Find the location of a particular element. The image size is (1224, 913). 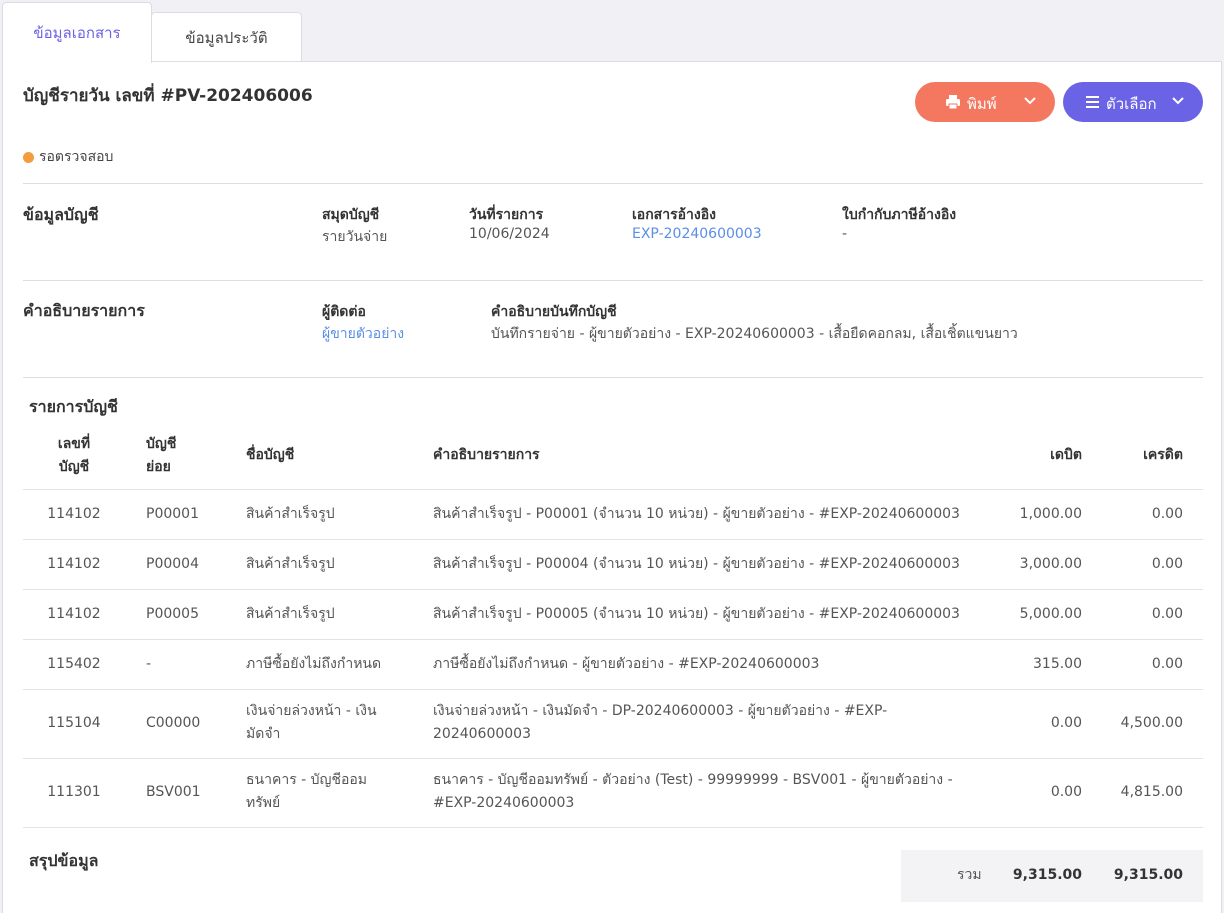

header-description: คำอธิบายรายการ is located at coordinates (486, 455).